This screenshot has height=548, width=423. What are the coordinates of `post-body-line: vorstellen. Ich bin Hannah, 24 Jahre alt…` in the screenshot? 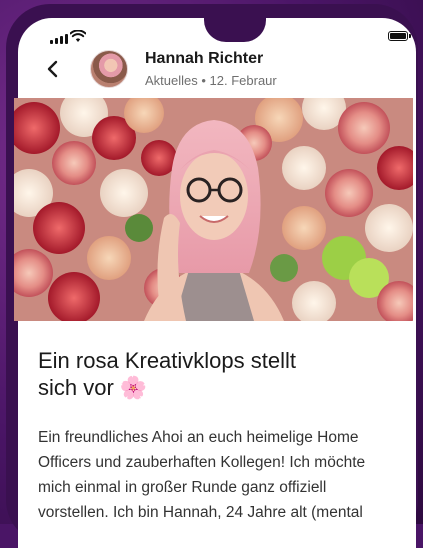 It's located at (200, 512).